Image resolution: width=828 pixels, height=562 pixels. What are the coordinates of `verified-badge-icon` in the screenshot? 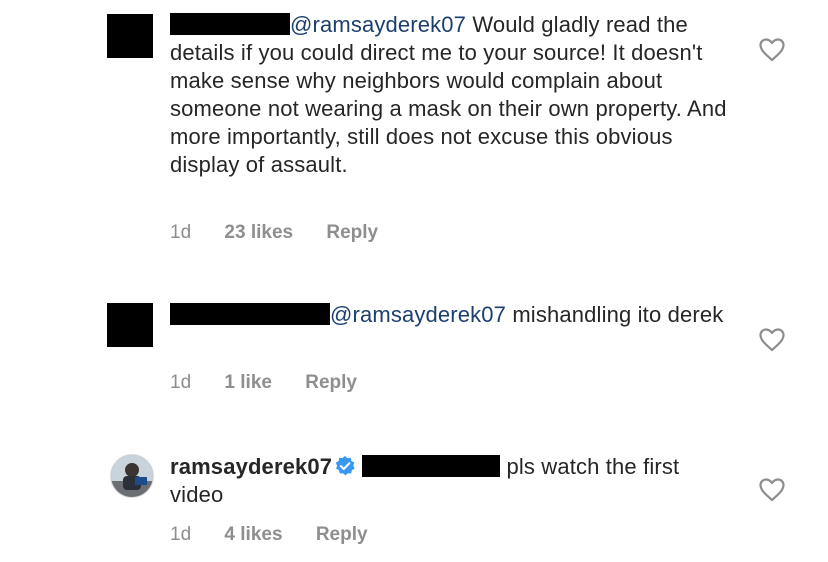 It's located at (345, 466).